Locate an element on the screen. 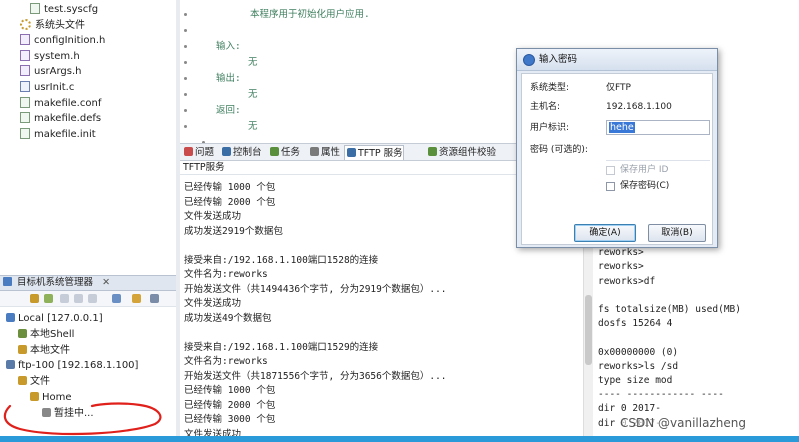 Image resolution: width=799 pixels, height=442 pixels. host-value: 192.168.1.100 is located at coordinates (639, 107).